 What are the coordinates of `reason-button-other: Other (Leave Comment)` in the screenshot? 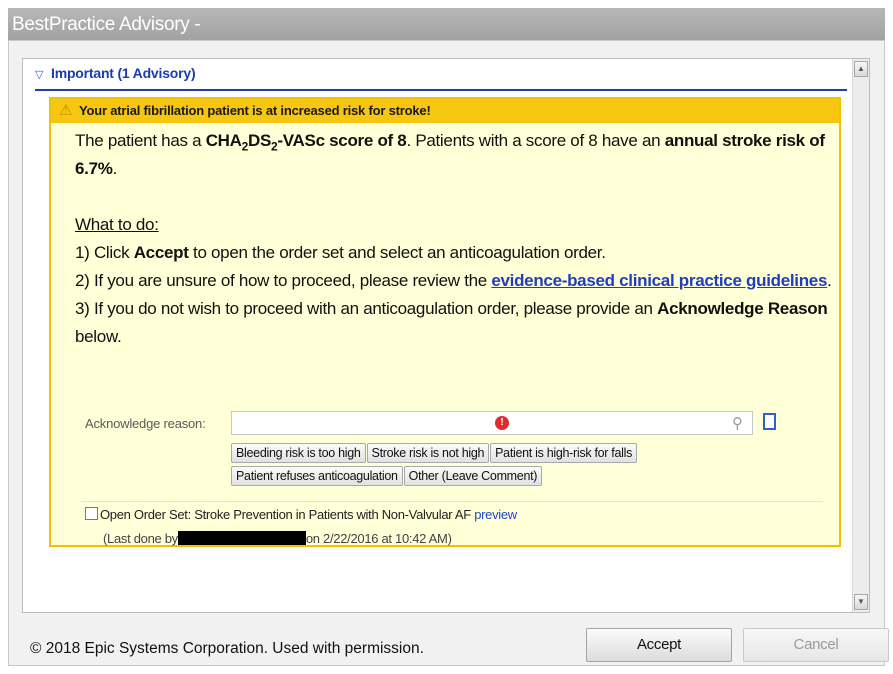 It's located at (473, 476).